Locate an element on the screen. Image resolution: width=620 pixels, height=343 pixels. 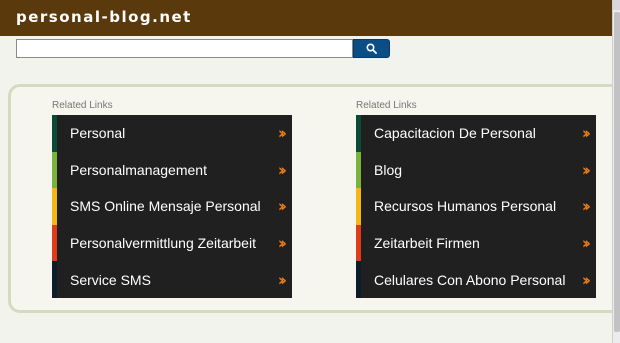
search-bar is located at coordinates (203, 48).